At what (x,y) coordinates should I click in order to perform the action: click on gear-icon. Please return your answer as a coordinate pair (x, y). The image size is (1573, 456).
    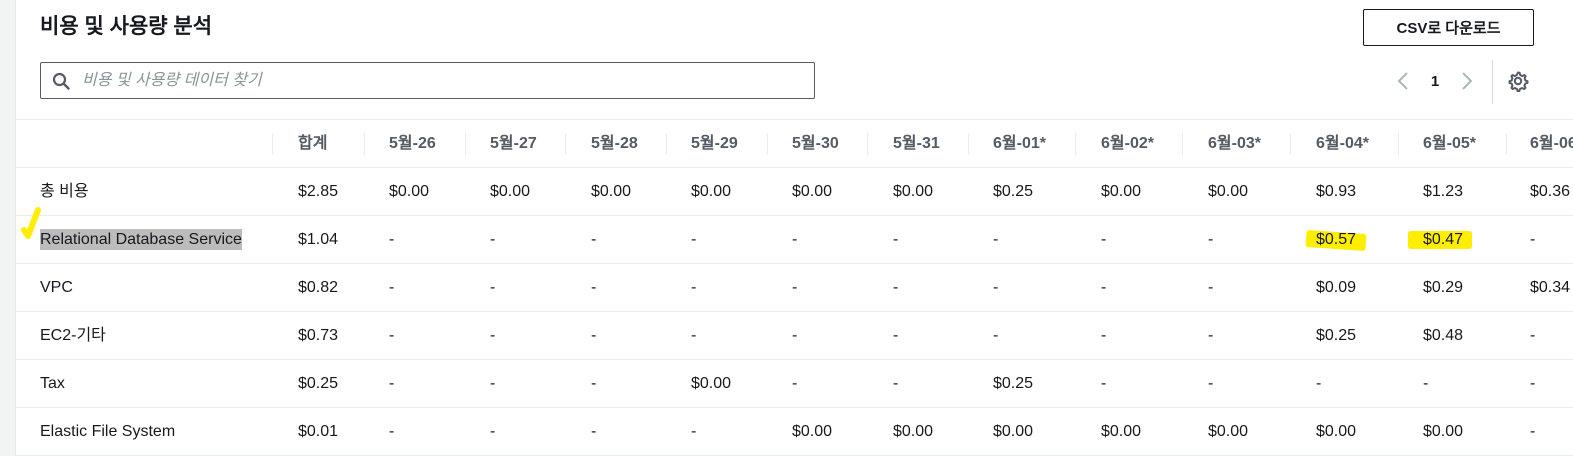
    Looking at the image, I should click on (1518, 81).